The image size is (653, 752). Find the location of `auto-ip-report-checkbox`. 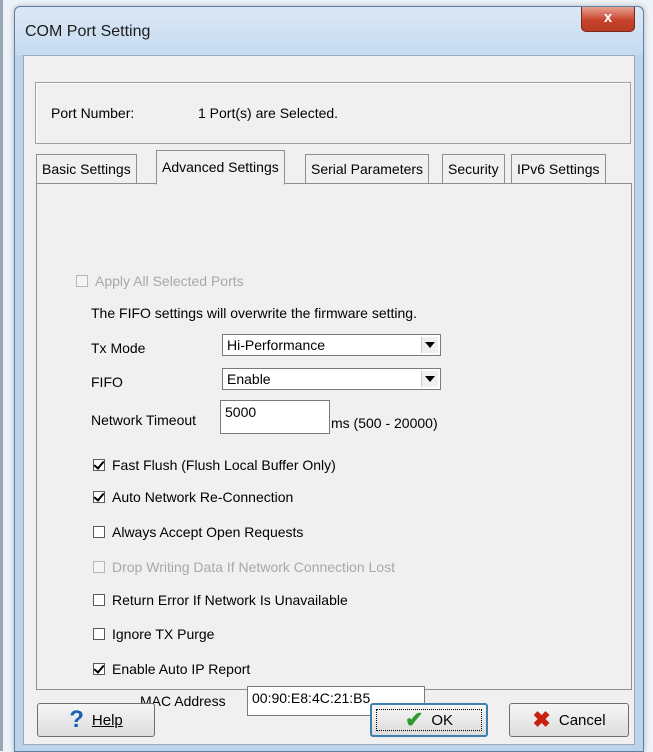

auto-ip-report-checkbox is located at coordinates (99, 669).